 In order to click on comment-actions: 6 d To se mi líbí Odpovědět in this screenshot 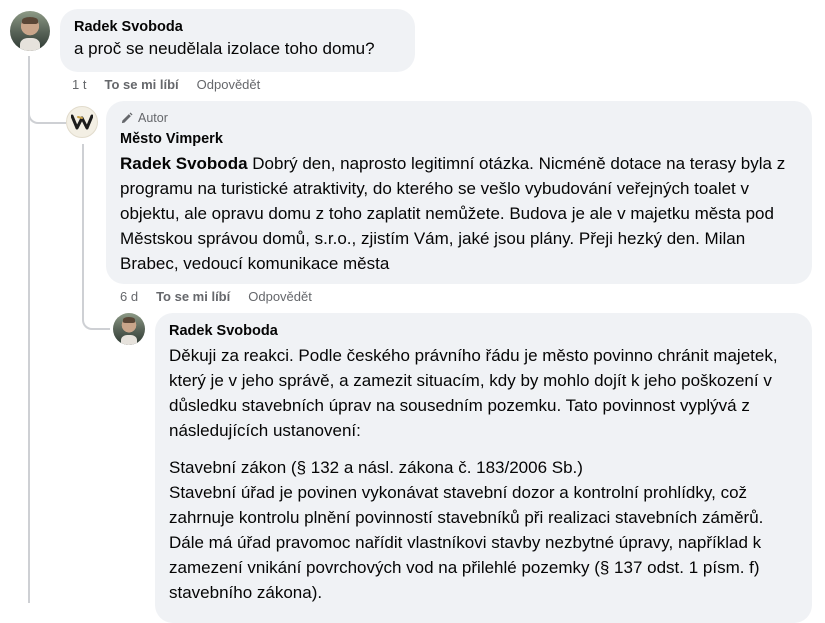, I will do `click(216, 297)`.